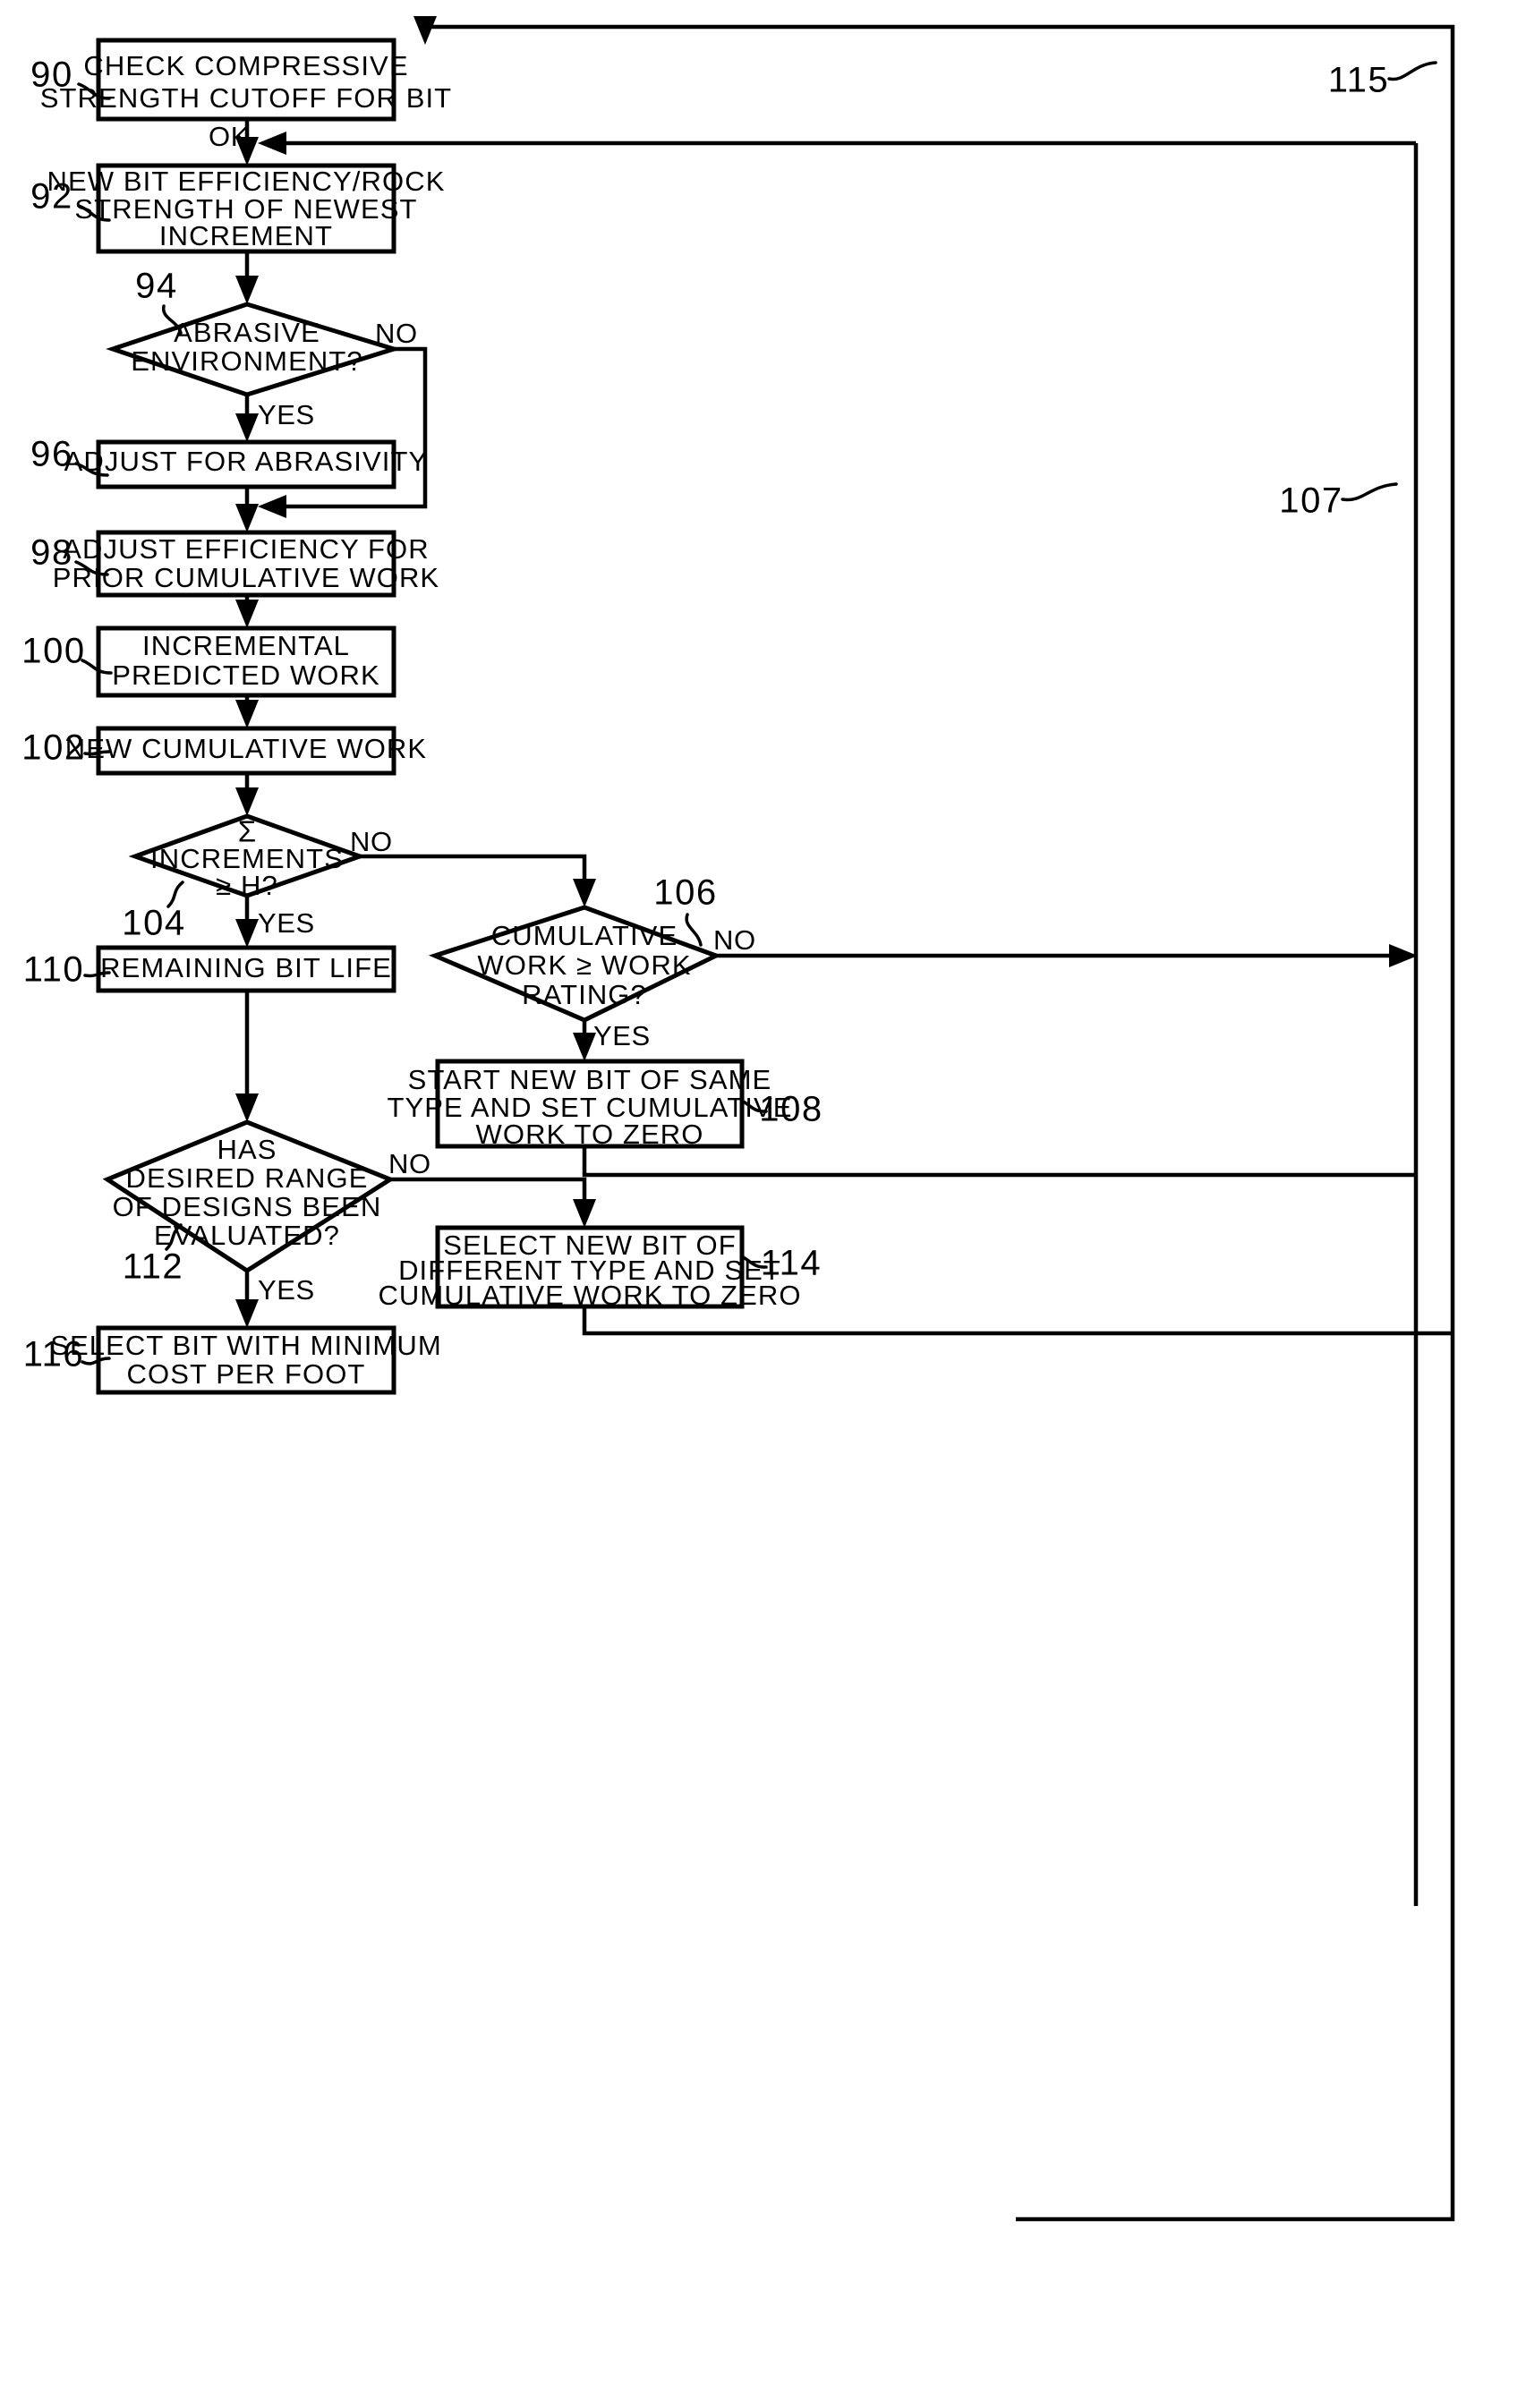 The width and height of the screenshot is (1526, 2408). I want to click on node-cumulative-work-rating-decision: CUMULATIVE WORK ≥ WORK RATING?, so click(575, 964).